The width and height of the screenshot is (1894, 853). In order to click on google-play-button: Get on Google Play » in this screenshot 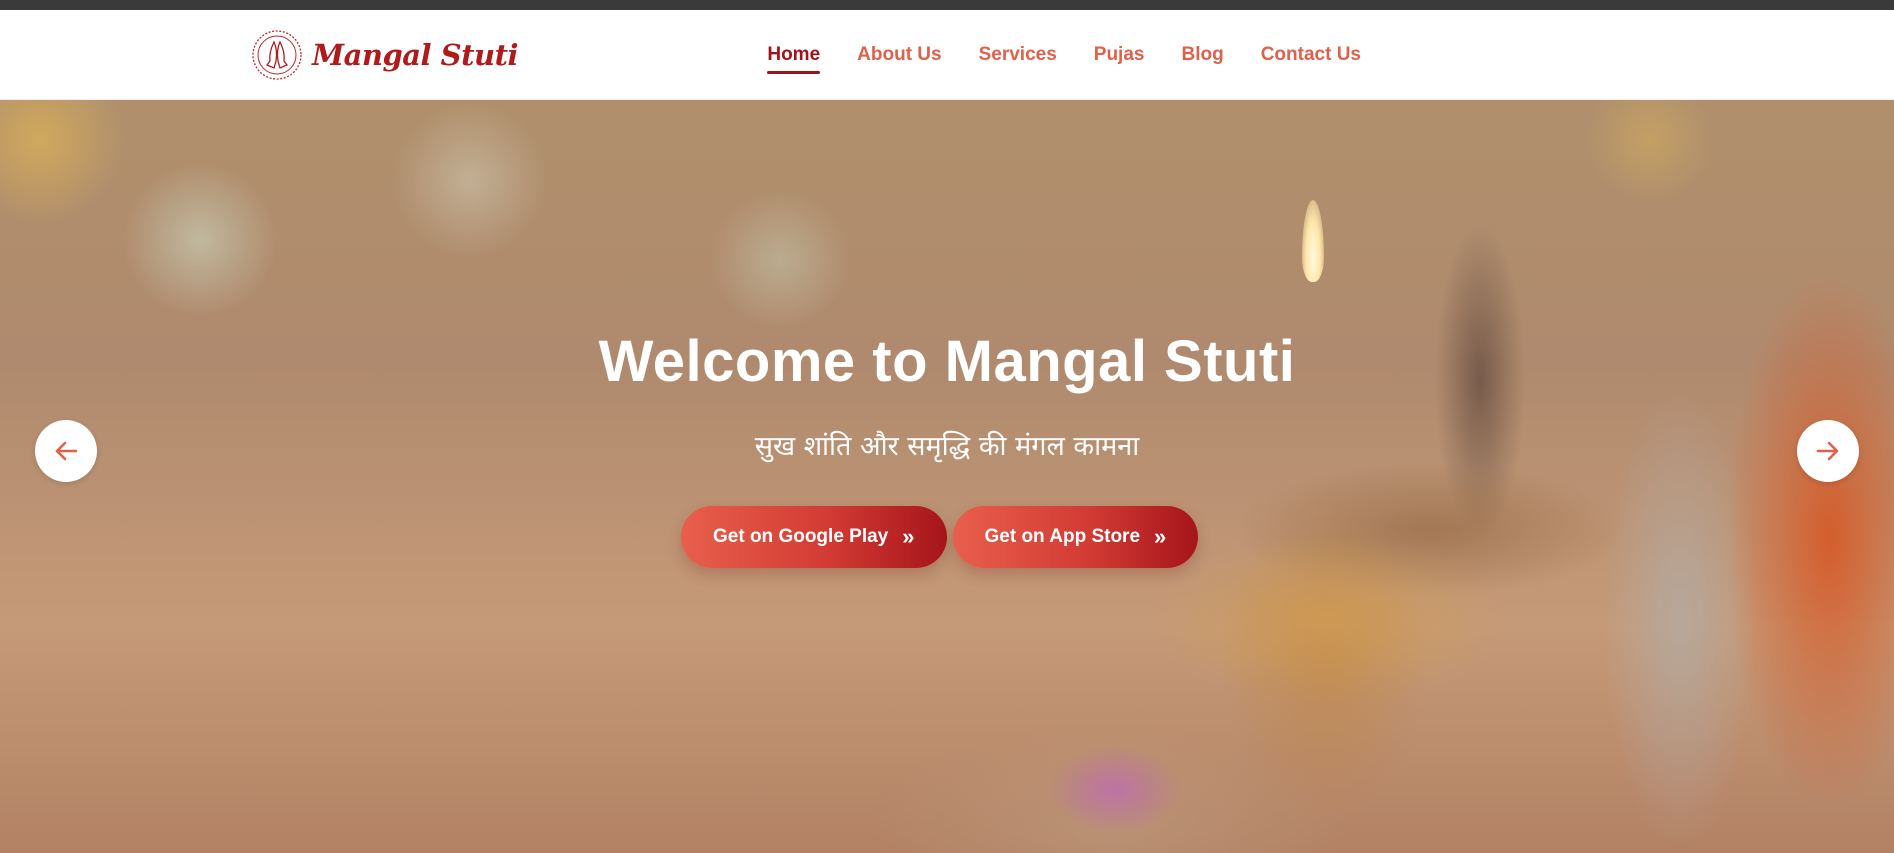, I will do `click(814, 537)`.